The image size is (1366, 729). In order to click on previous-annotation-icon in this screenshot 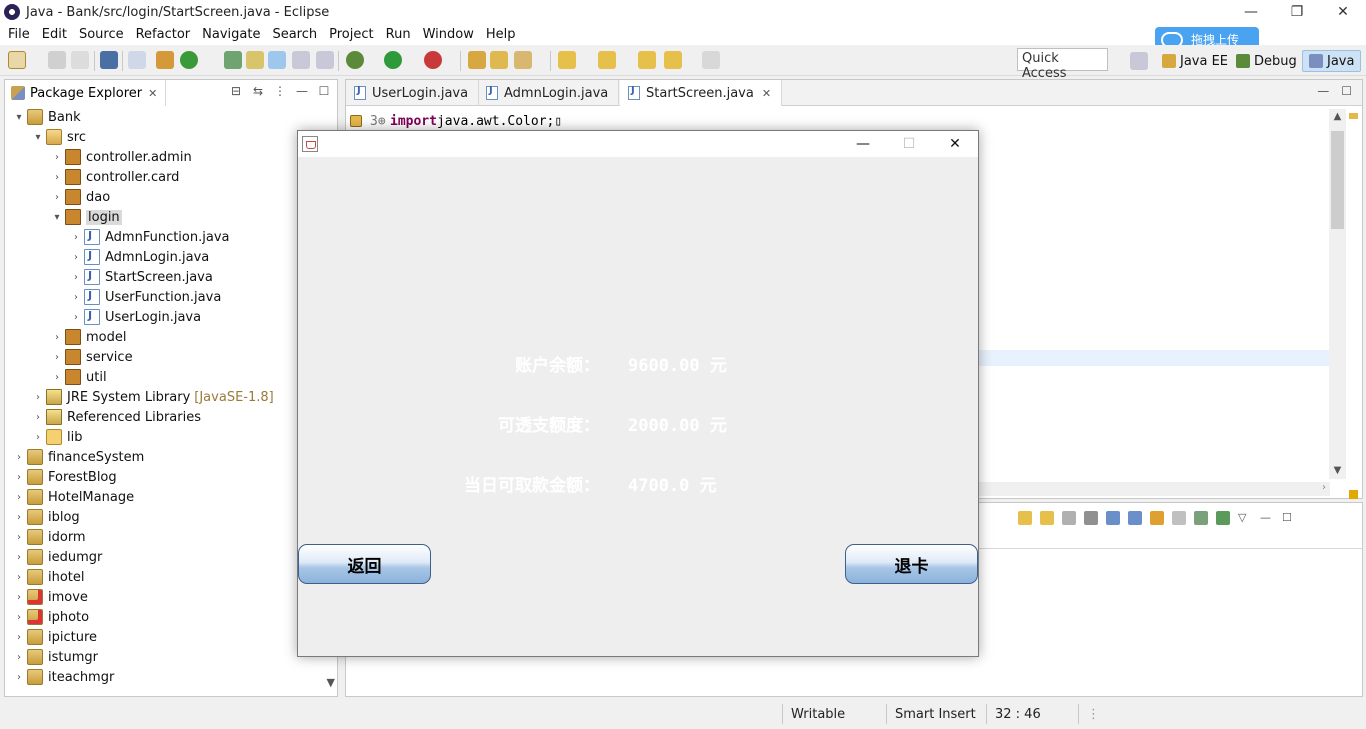, I will do `click(607, 60)`.